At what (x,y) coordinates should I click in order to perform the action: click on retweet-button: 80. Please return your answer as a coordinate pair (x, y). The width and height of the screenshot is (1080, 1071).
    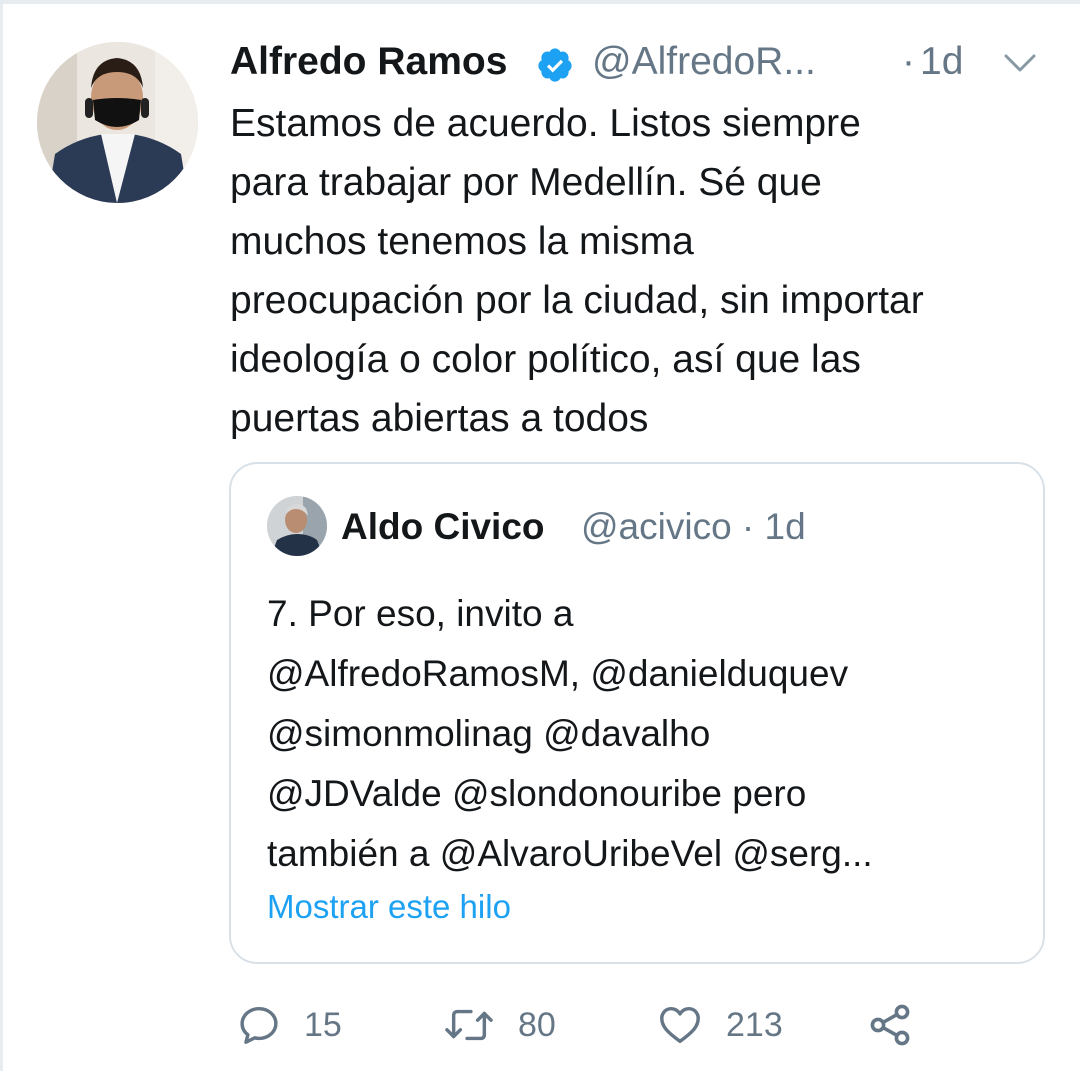
    Looking at the image, I should click on (499, 1025).